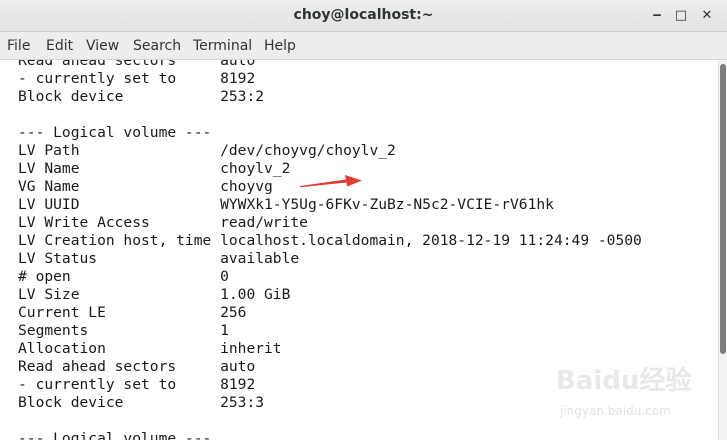  What do you see at coordinates (615, 411) in the screenshot?
I see `watermark-url: jingyan.baidu.com` at bounding box center [615, 411].